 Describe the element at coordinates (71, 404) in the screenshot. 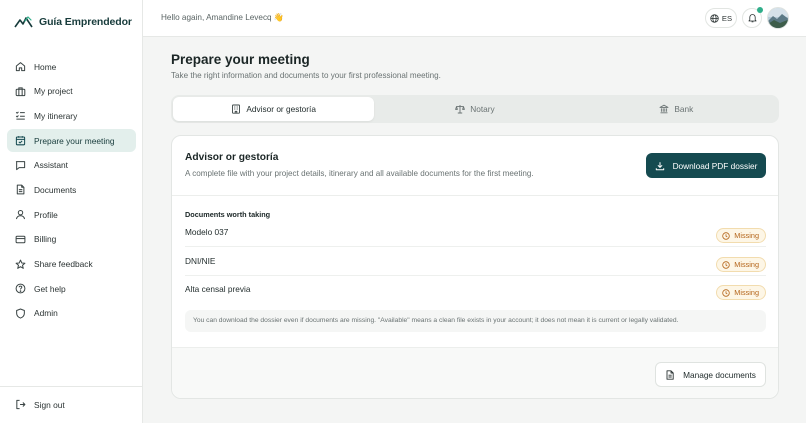

I see `sidebar-footer: Sign out` at that location.